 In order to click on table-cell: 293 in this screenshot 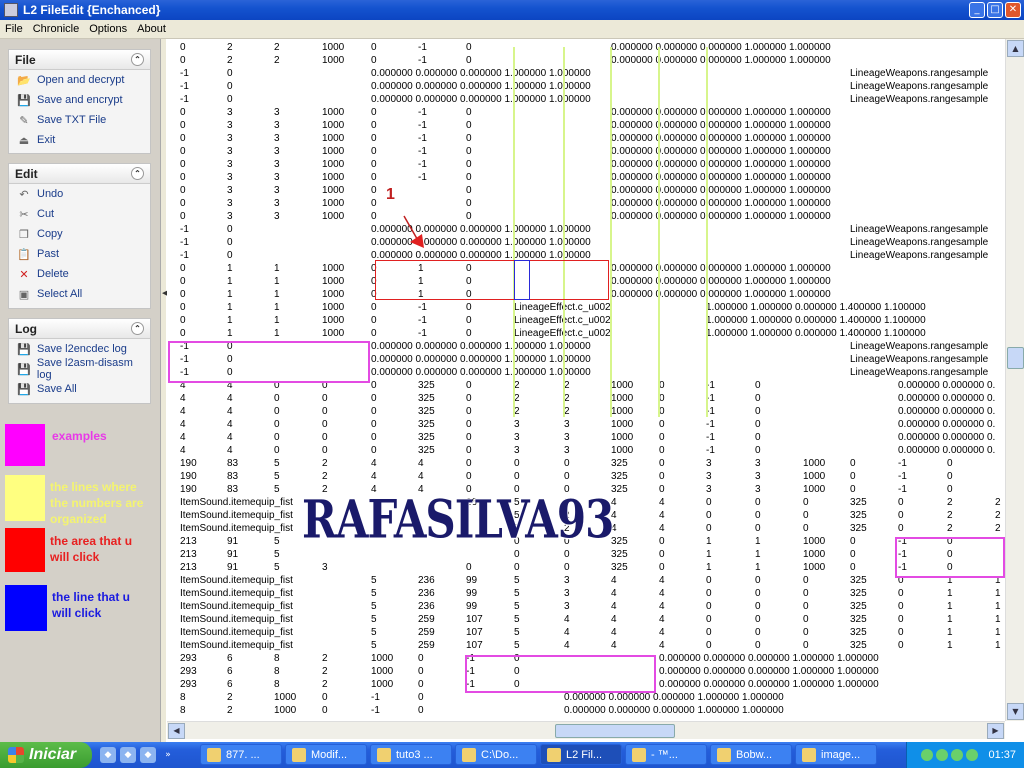, I will do `click(188, 658)`.